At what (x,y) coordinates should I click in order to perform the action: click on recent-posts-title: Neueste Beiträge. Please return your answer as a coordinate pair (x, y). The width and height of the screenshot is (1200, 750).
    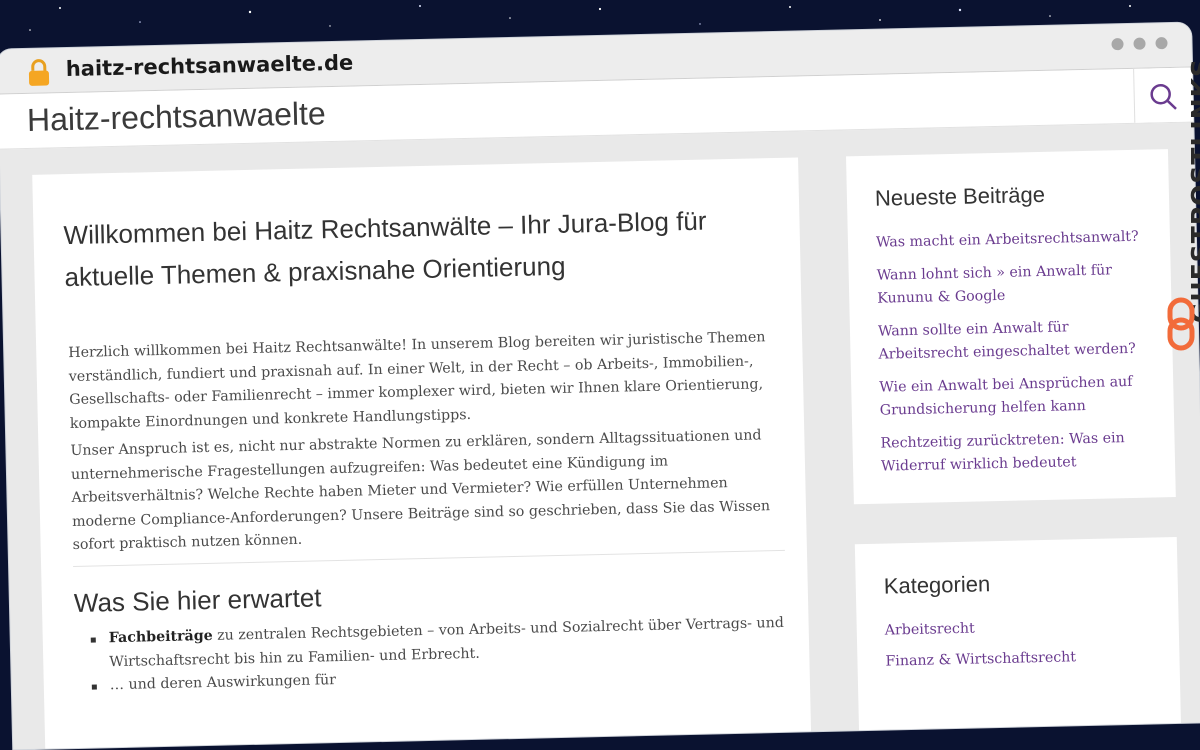
    Looking at the image, I should click on (960, 197).